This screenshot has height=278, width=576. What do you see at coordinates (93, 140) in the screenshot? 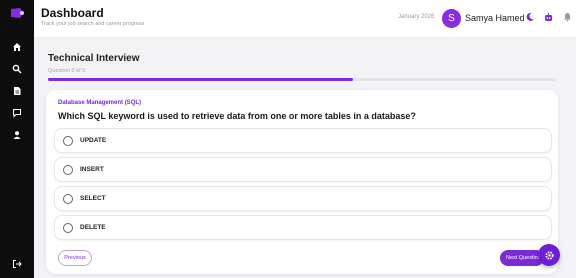
I see `answer-option-label: UPDATE` at bounding box center [93, 140].